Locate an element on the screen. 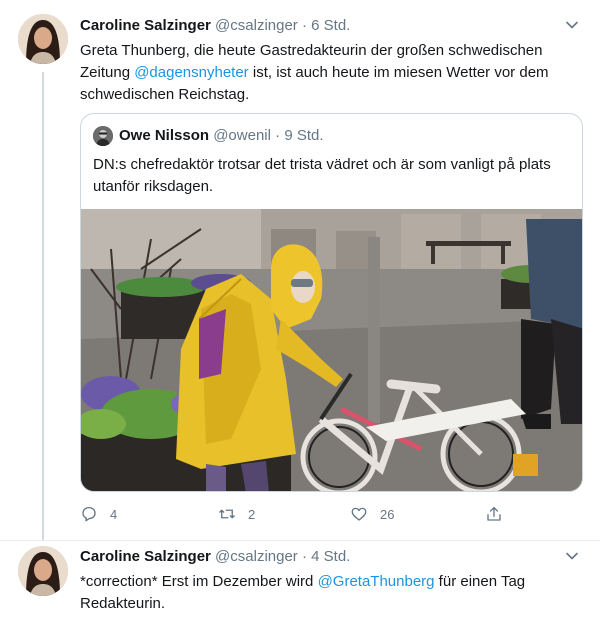 The height and width of the screenshot is (627, 600). share-icon is located at coordinates (494, 513).